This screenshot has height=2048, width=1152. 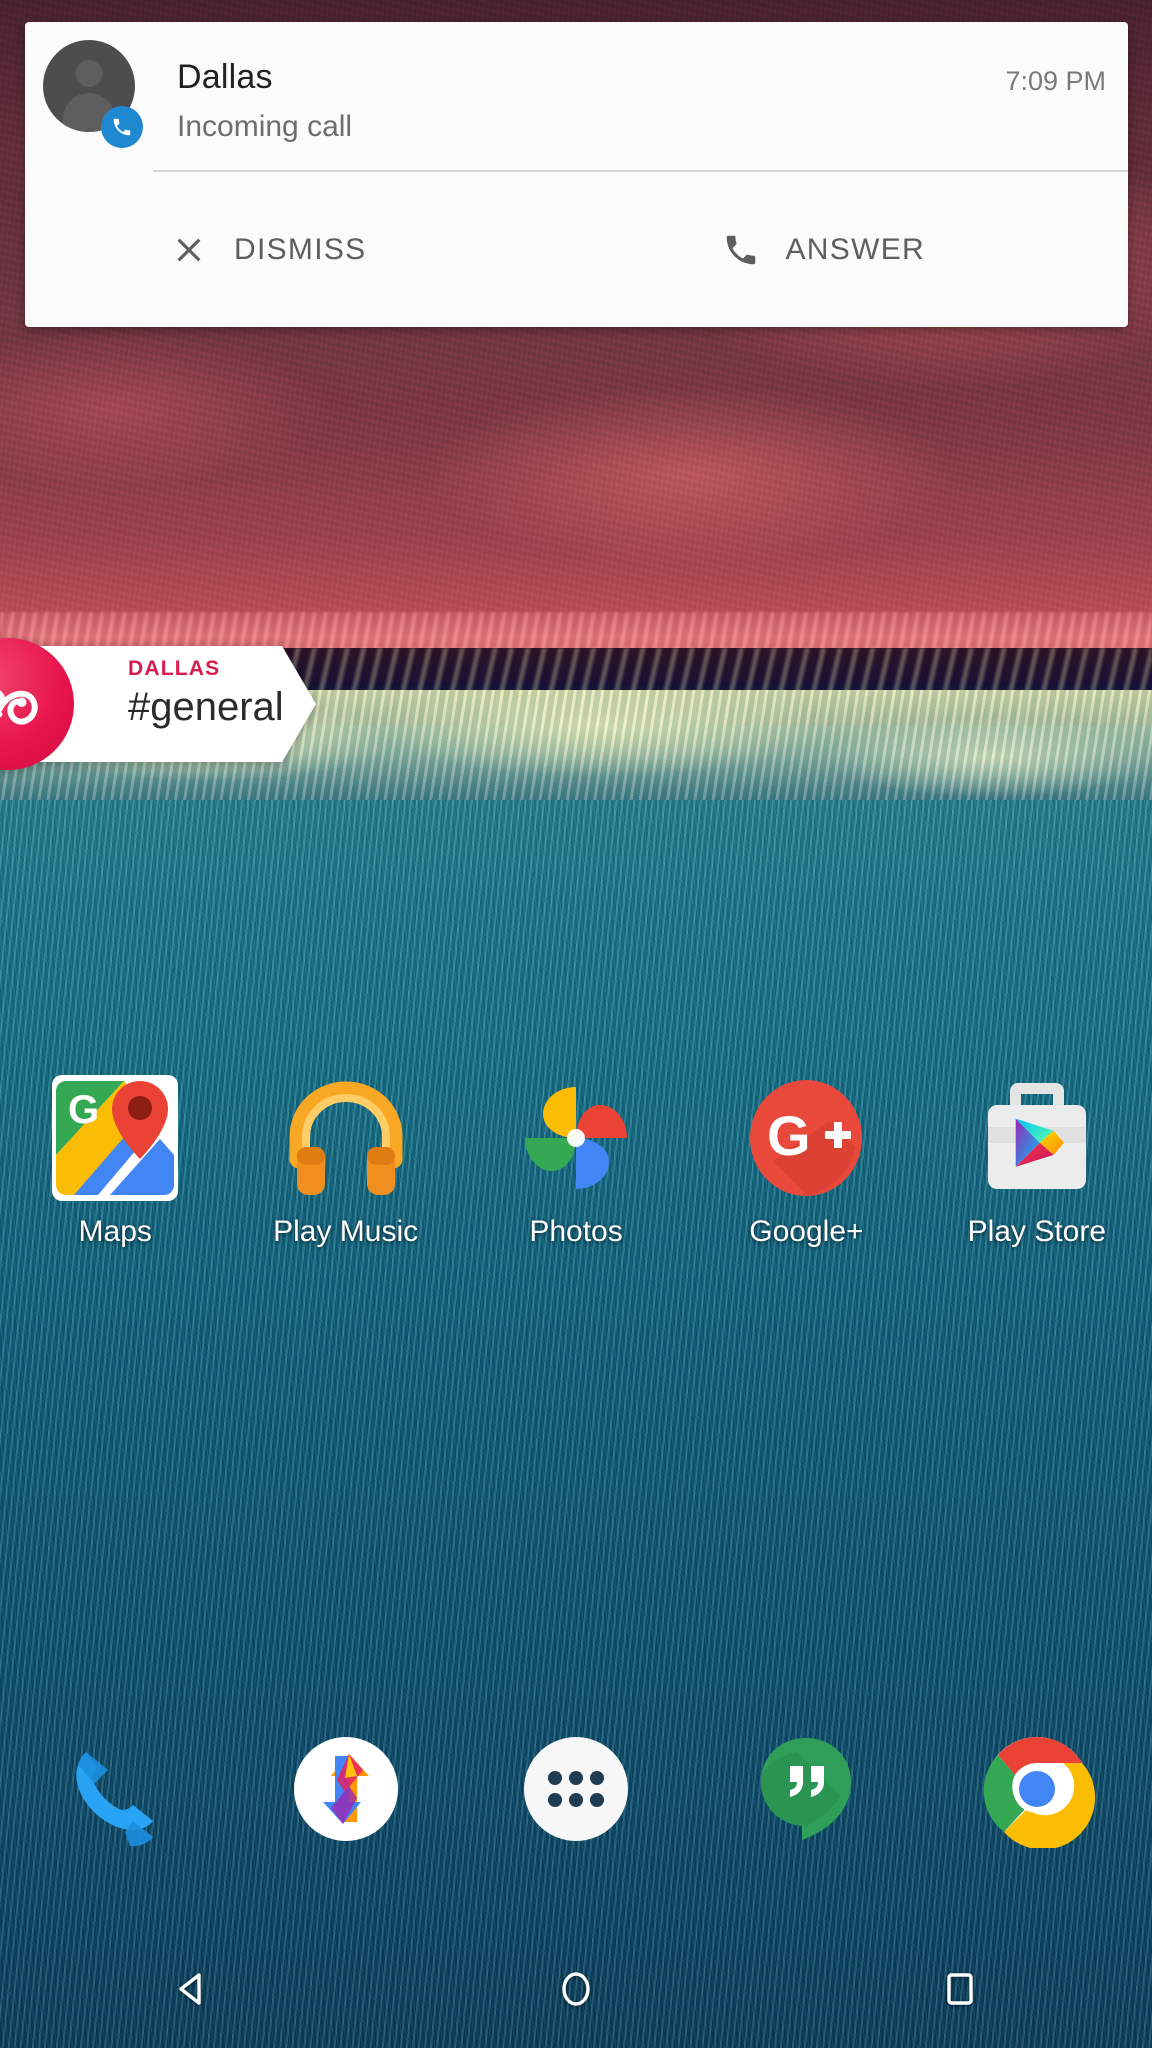 I want to click on hangouts-icon, so click(x=806, y=1789).